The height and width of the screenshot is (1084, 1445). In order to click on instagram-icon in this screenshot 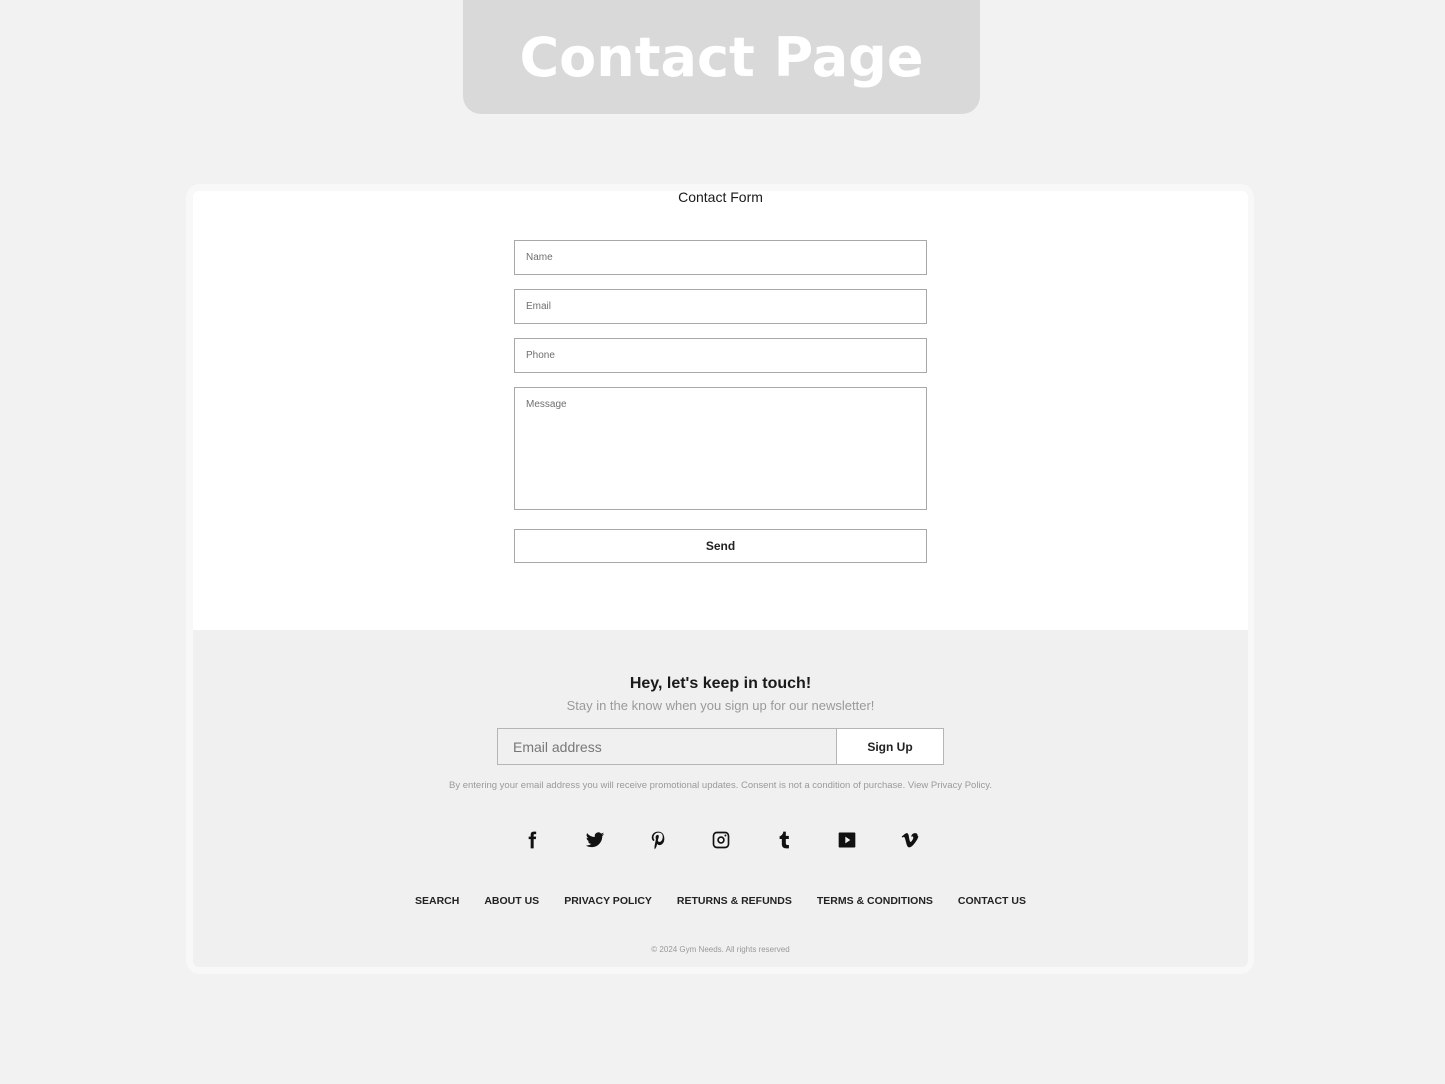, I will do `click(720, 840)`.